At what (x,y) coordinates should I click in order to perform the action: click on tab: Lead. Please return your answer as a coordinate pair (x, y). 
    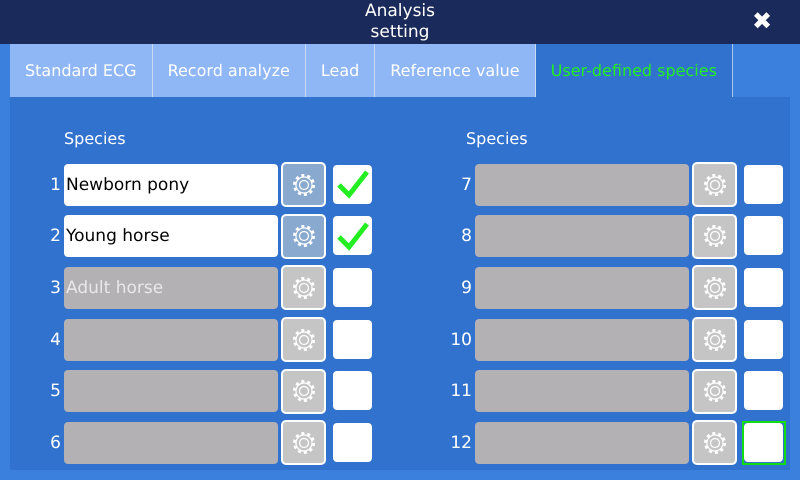
    Looking at the image, I should click on (341, 70).